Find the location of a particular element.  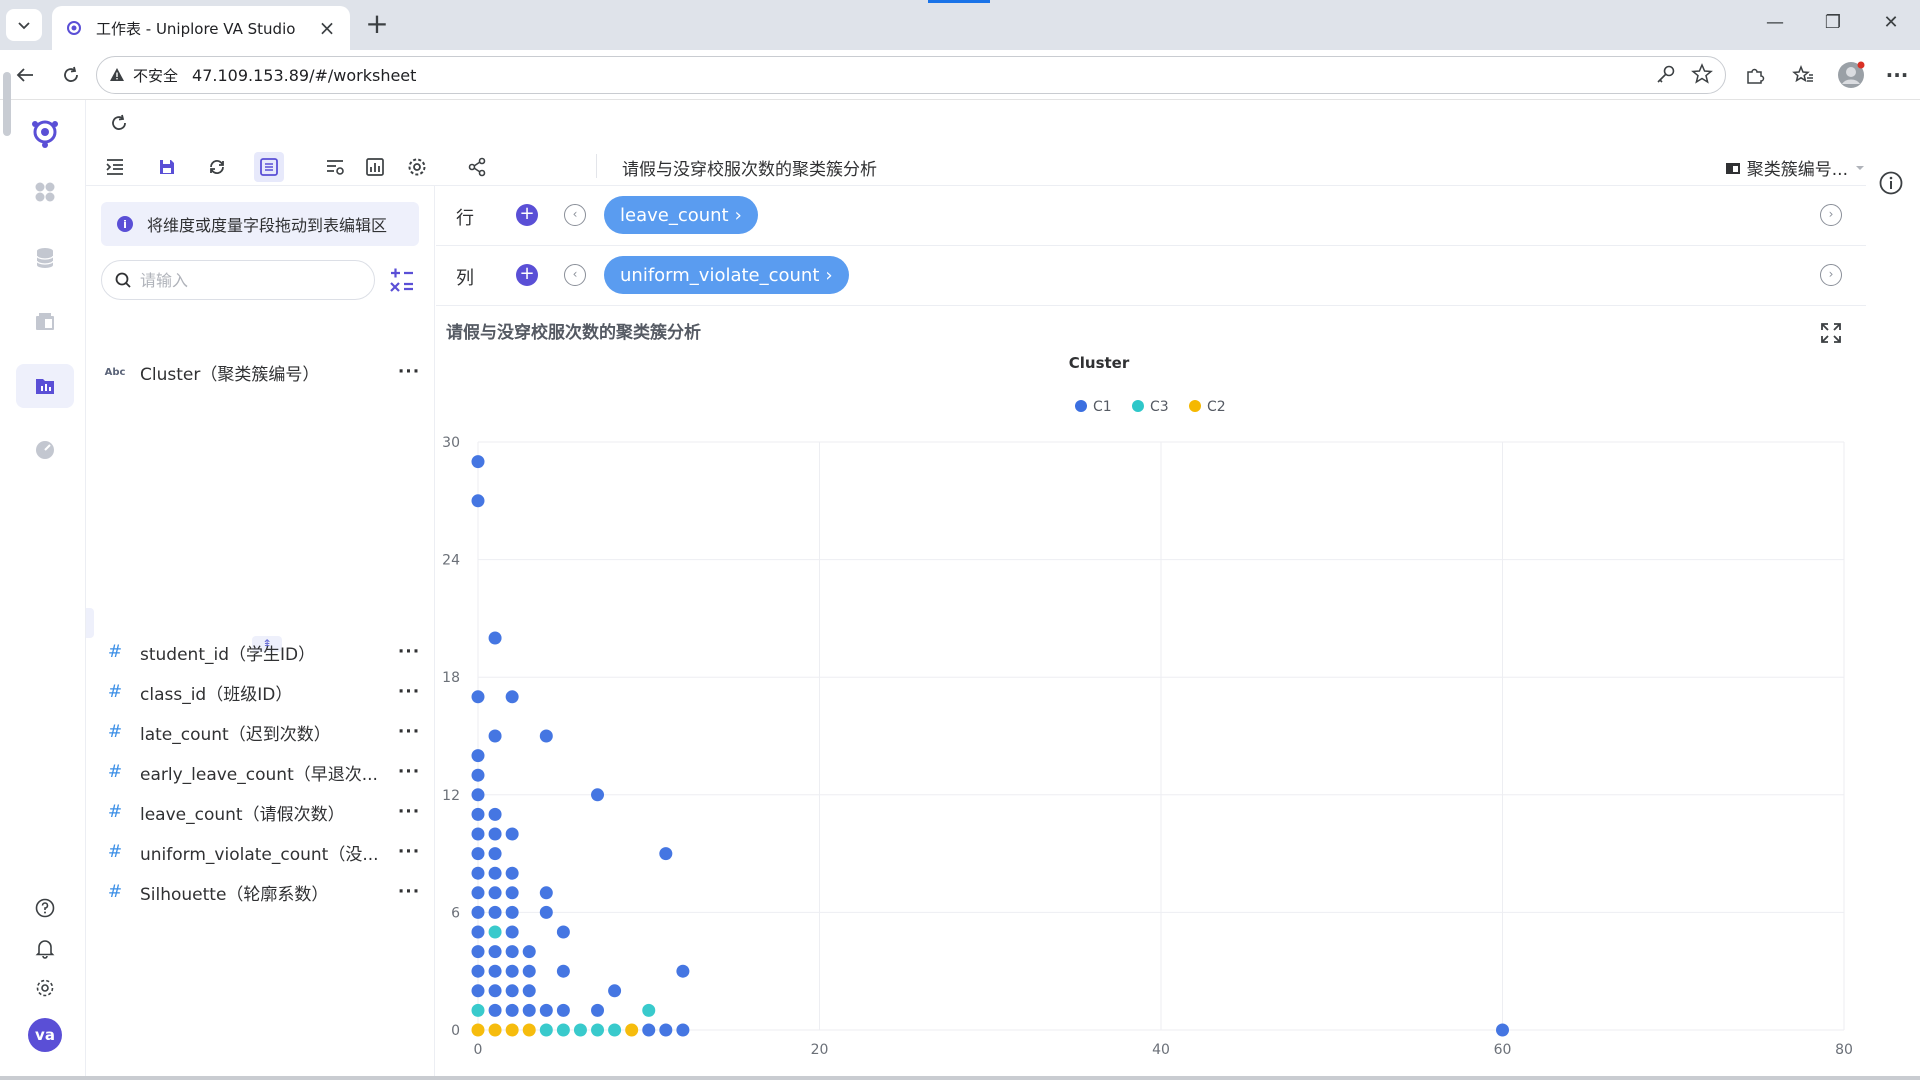

dimension-field: Abc Cluster（聚类簇编号） ··· is located at coordinates (262, 372).